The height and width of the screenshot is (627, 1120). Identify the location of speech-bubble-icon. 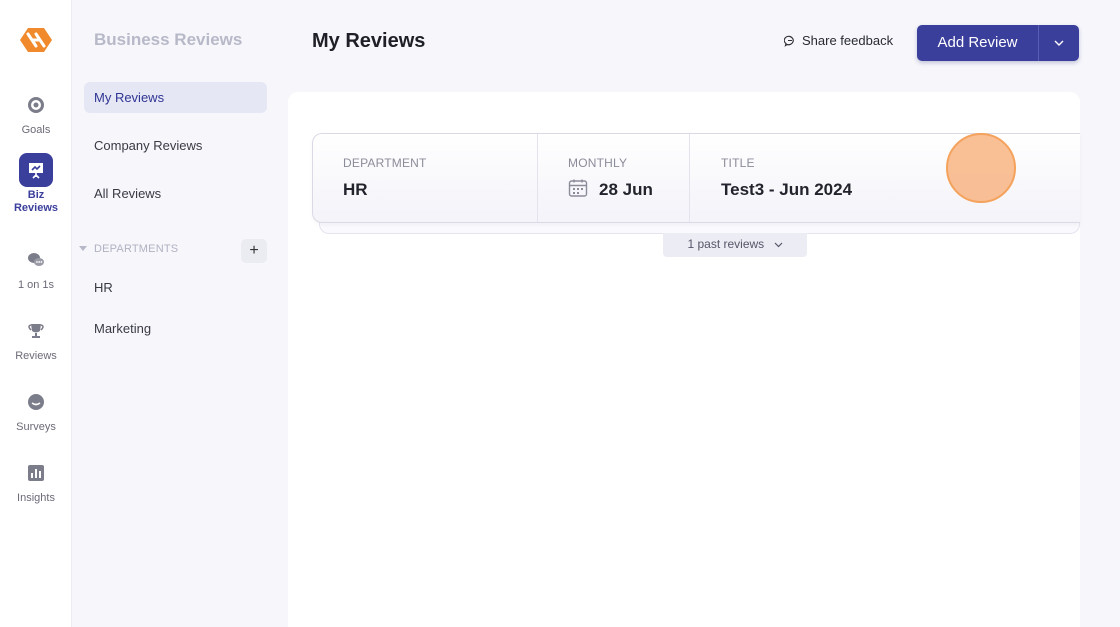
(789, 41).